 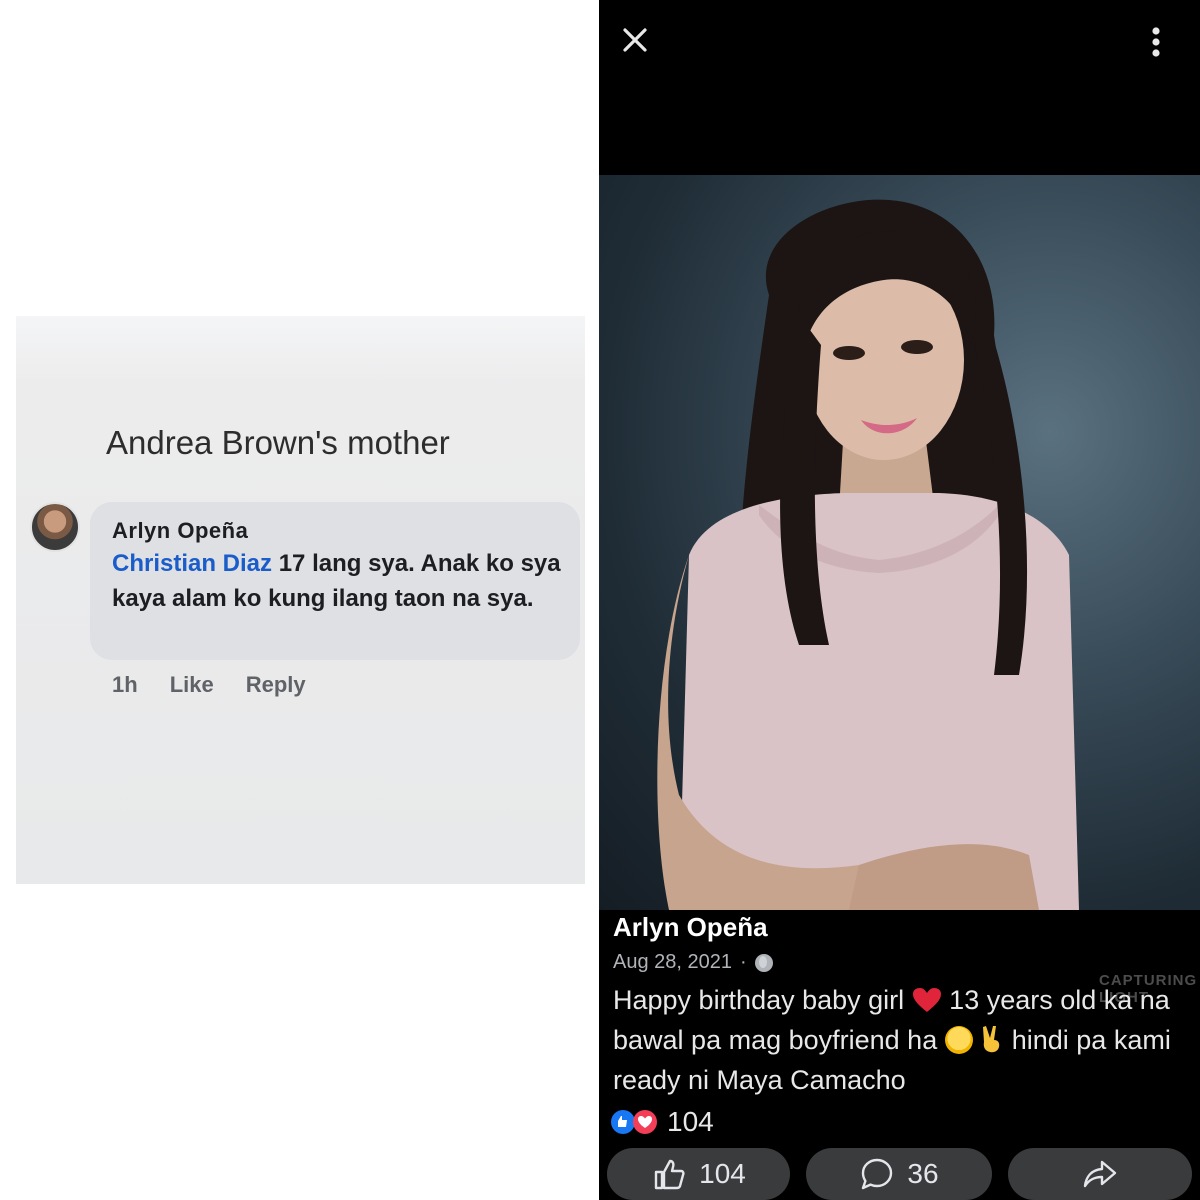 I want to click on post-date: Aug 28, 2021, so click(x=672, y=962).